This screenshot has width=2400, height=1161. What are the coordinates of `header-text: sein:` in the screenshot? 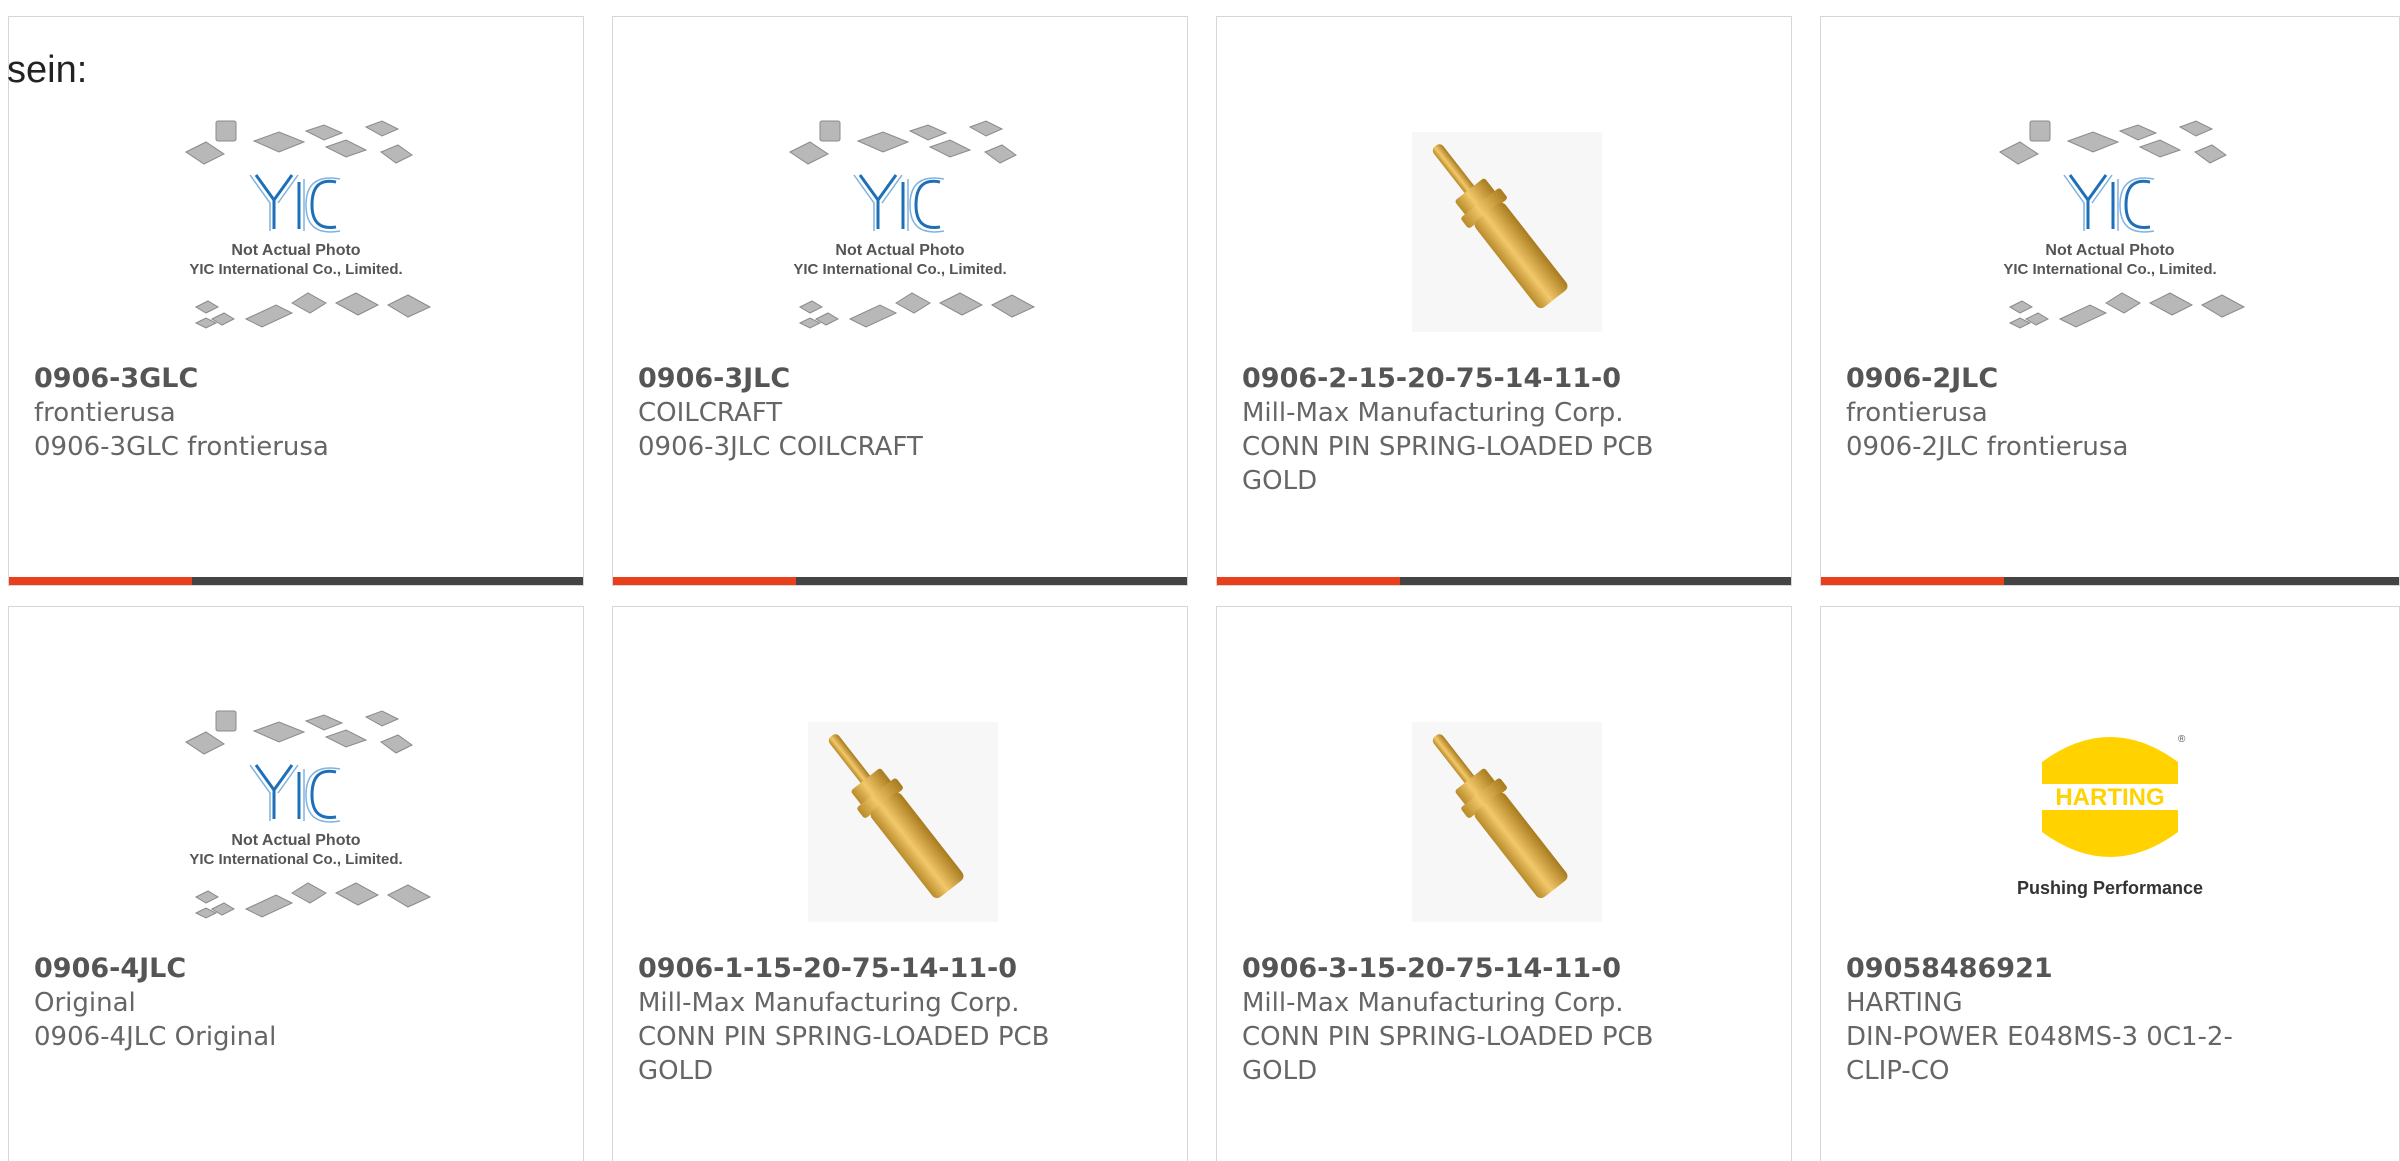 It's located at (47, 70).